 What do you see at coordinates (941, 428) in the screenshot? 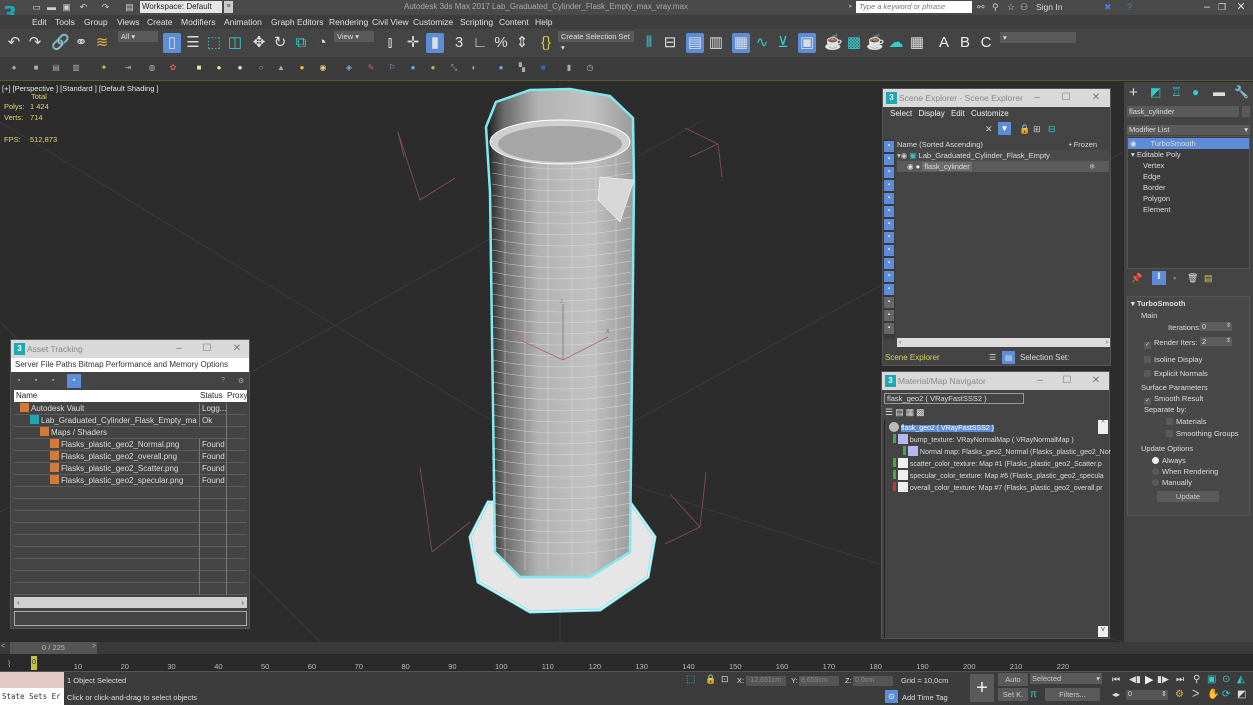
I see `material-tree-item: flask_geo2 ( VRayFastSSS2 )` at bounding box center [941, 428].